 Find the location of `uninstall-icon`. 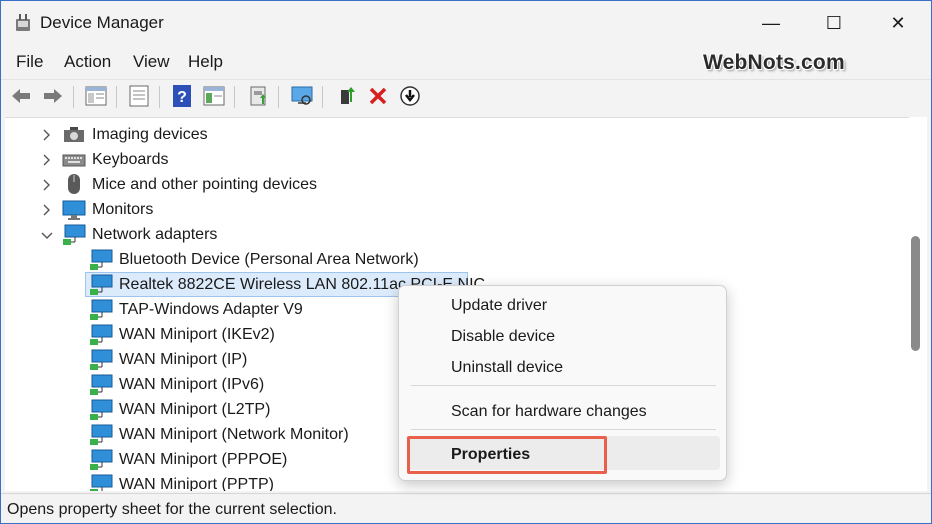

uninstall-icon is located at coordinates (378, 96).